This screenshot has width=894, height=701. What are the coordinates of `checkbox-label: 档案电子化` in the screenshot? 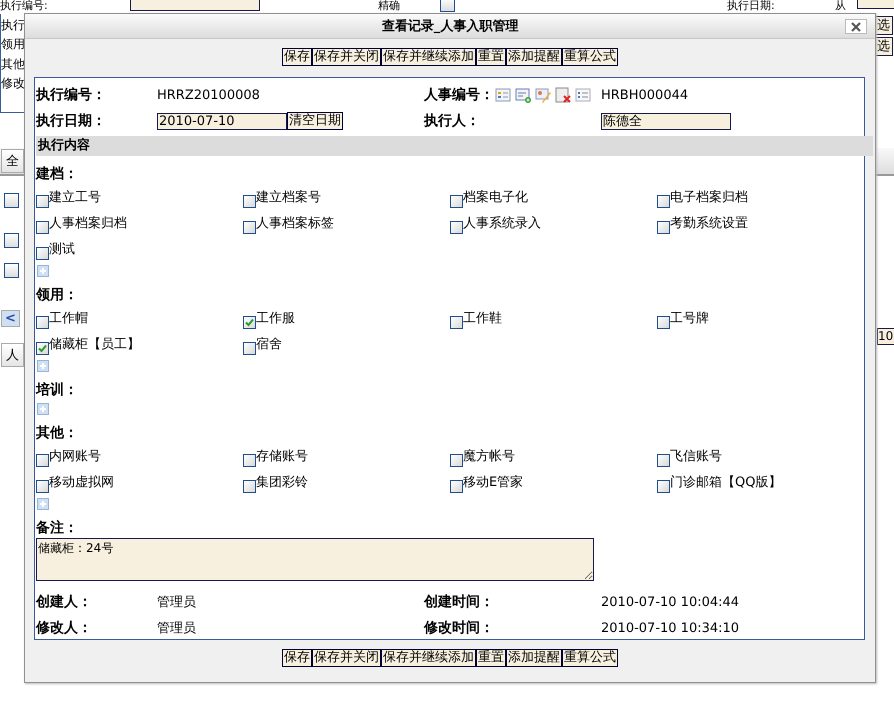 It's located at (495, 197).